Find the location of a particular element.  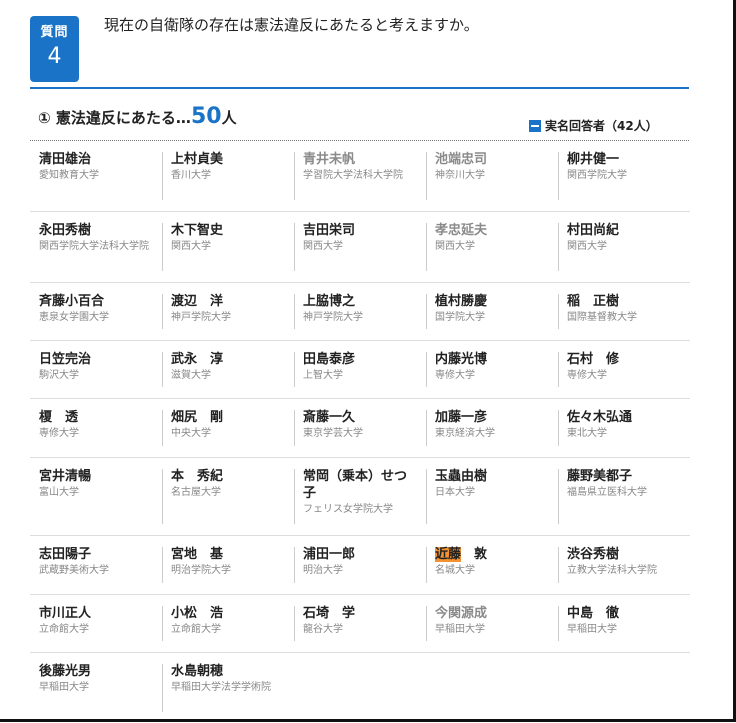

respondent-university: 神戸学院大学 is located at coordinates (333, 317).